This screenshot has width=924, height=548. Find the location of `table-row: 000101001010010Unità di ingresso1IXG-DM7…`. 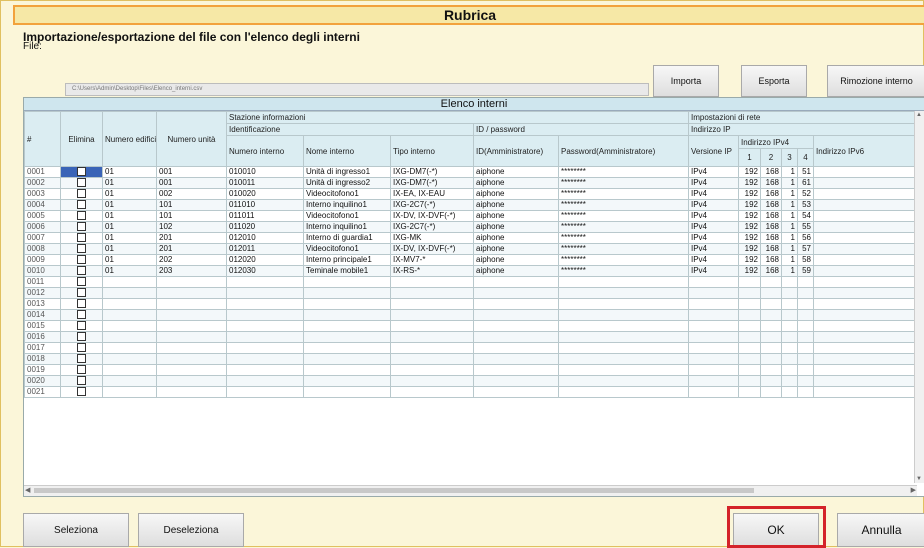

table-row: 000101001010010Unità di ingresso1IXG-DM7… is located at coordinates (474, 172).